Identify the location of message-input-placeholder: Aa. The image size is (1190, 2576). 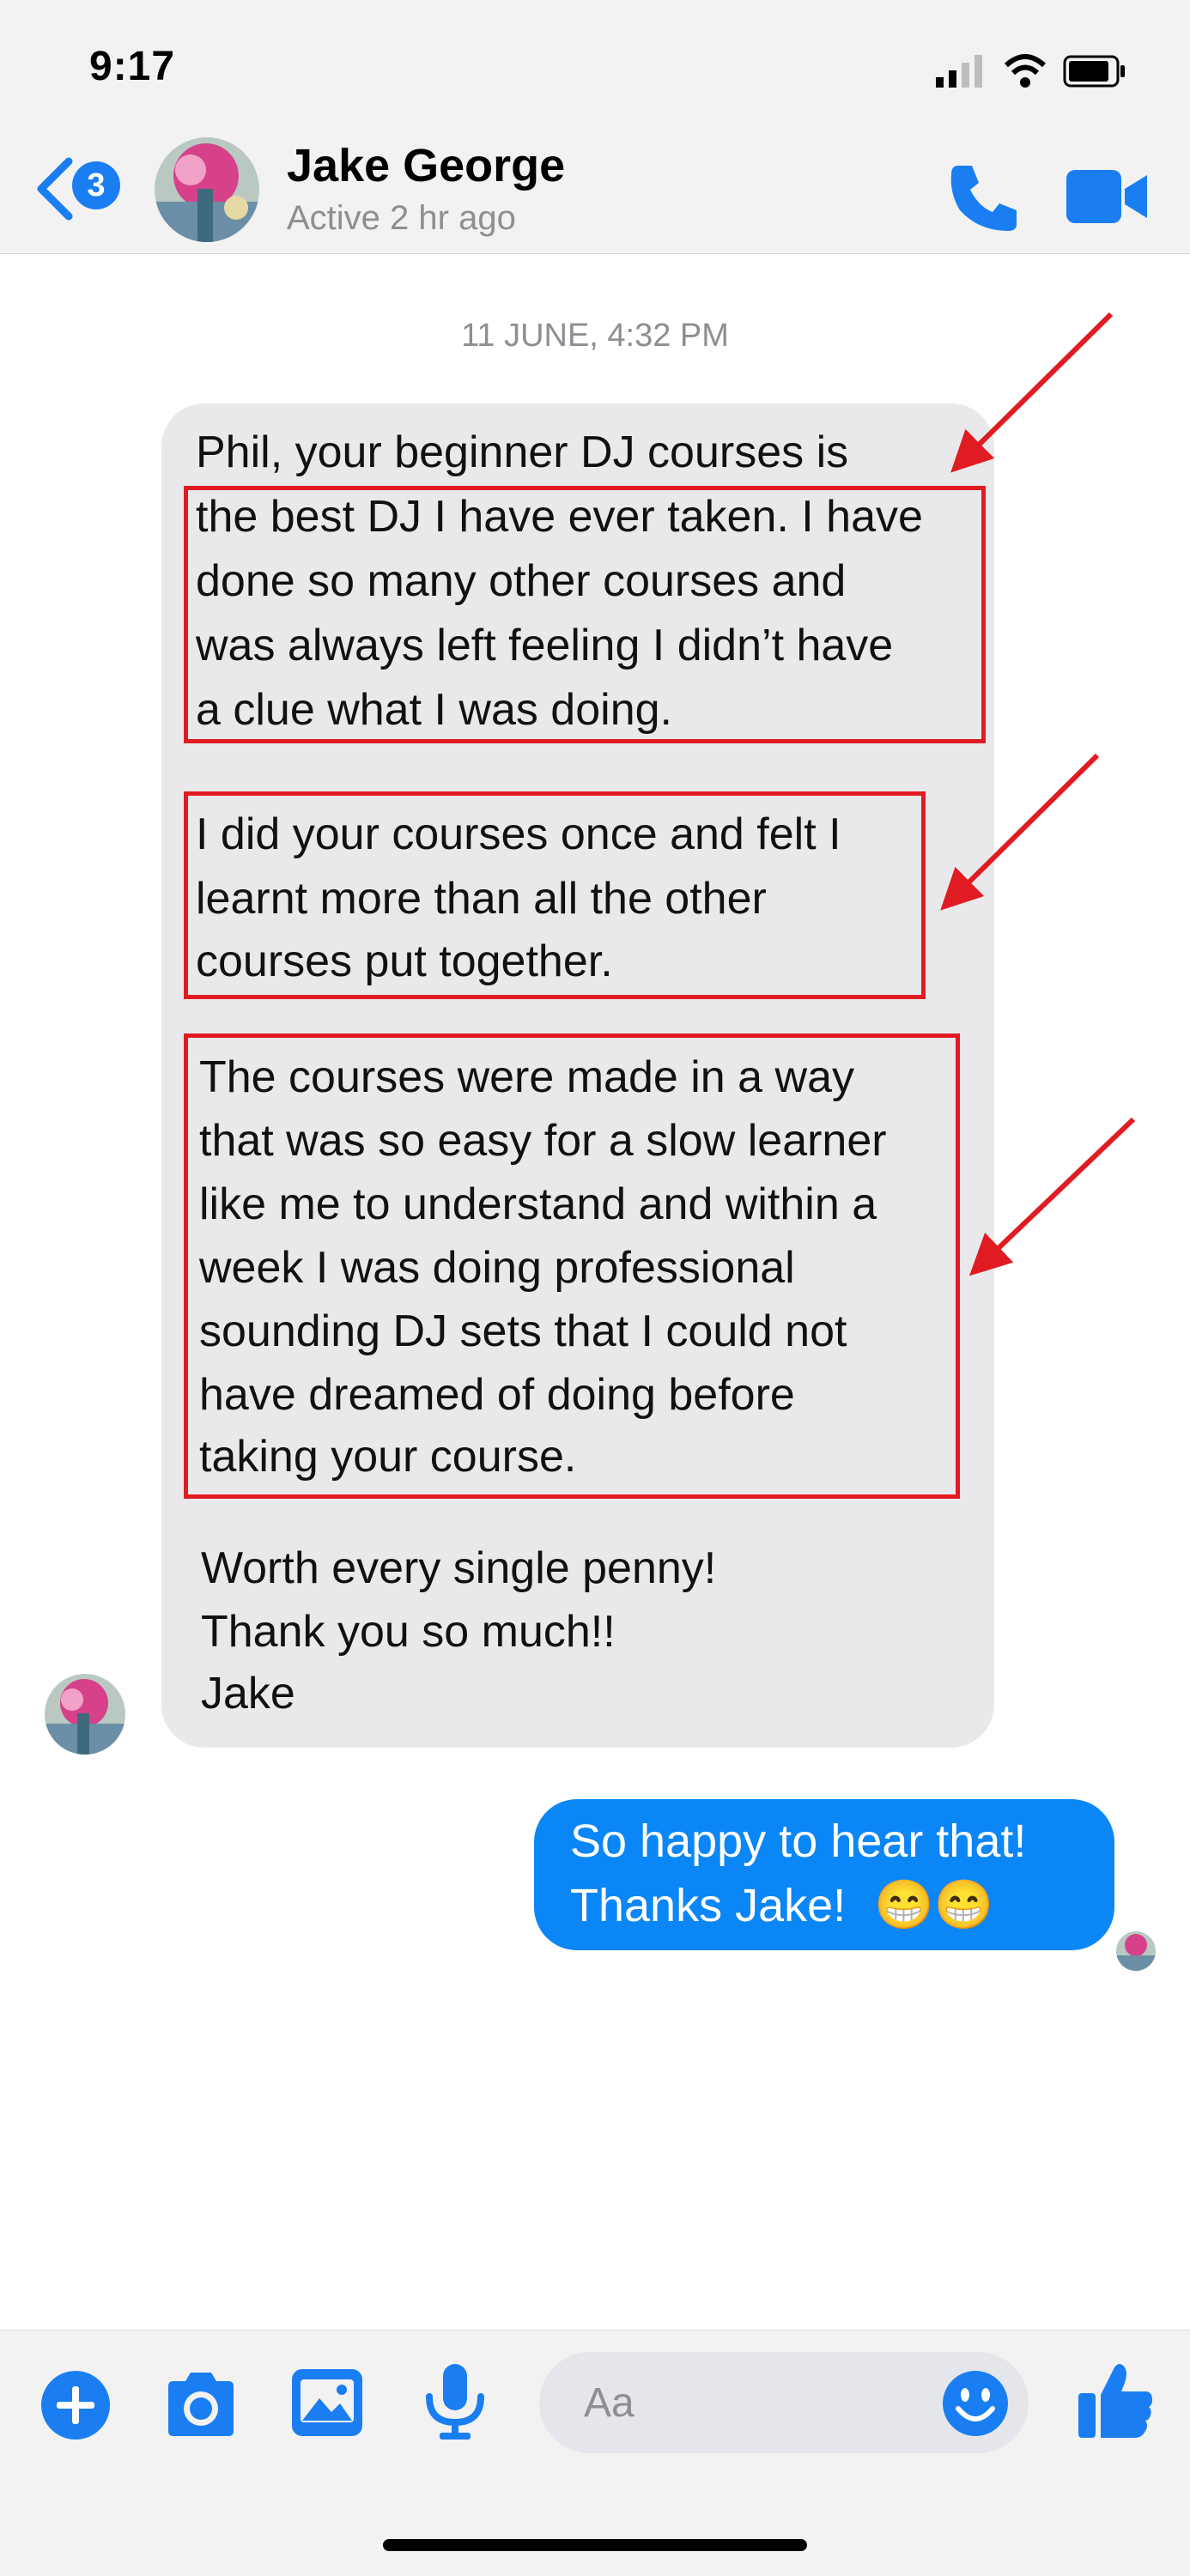
(609, 2403).